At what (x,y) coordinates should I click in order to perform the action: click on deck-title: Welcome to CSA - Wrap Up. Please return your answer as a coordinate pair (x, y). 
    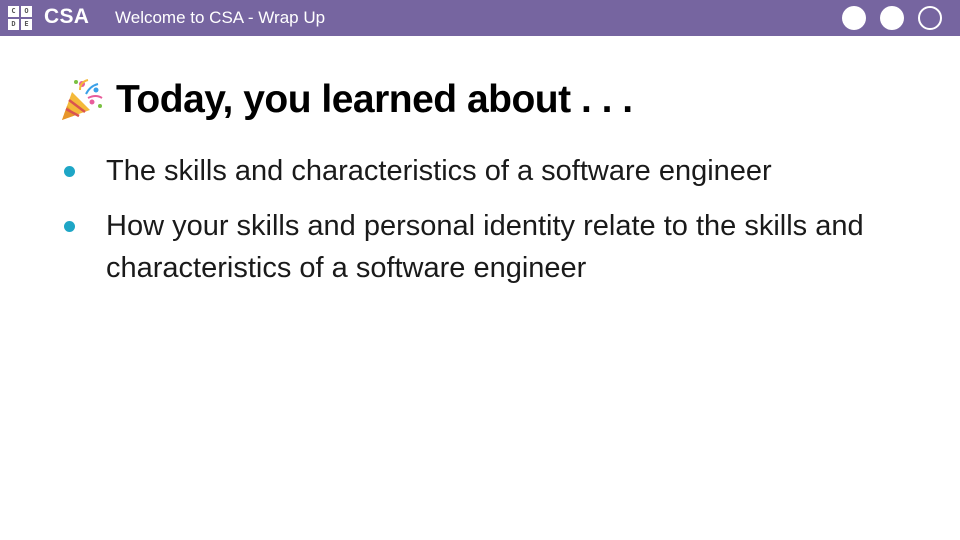
    Looking at the image, I should click on (220, 17).